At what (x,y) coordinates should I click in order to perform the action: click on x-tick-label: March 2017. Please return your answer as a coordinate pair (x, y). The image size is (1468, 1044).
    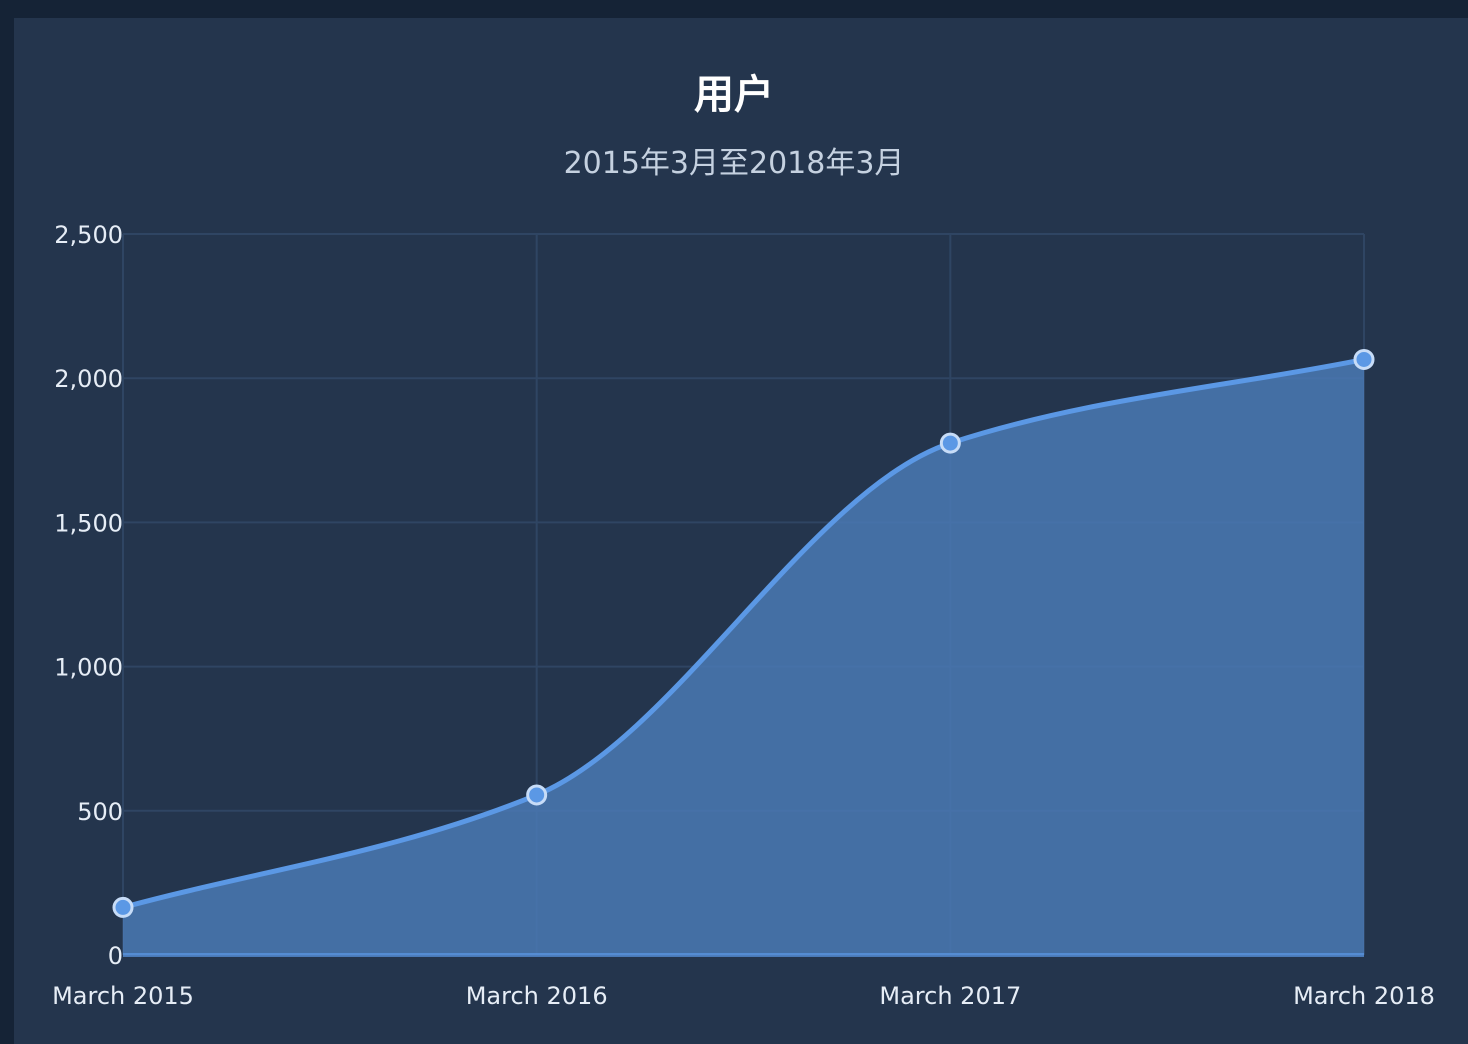
    Looking at the image, I should click on (950, 996).